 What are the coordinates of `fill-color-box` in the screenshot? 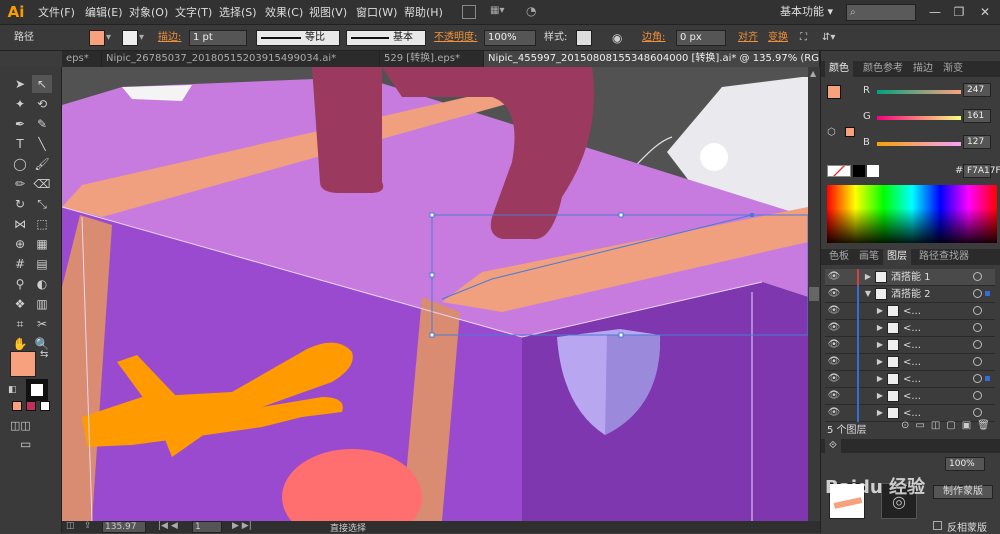 It's located at (23, 364).